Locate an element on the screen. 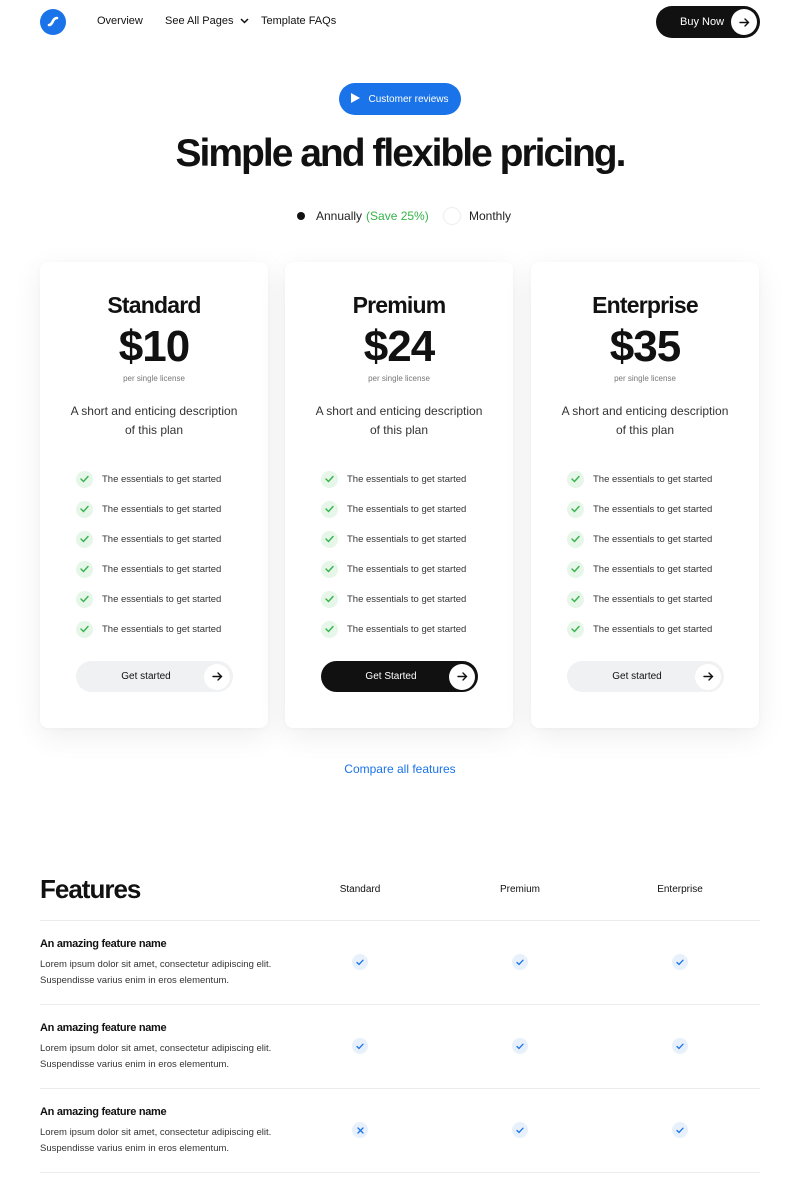 The width and height of the screenshot is (800, 1200). annually-label: Annually is located at coordinates (339, 216).